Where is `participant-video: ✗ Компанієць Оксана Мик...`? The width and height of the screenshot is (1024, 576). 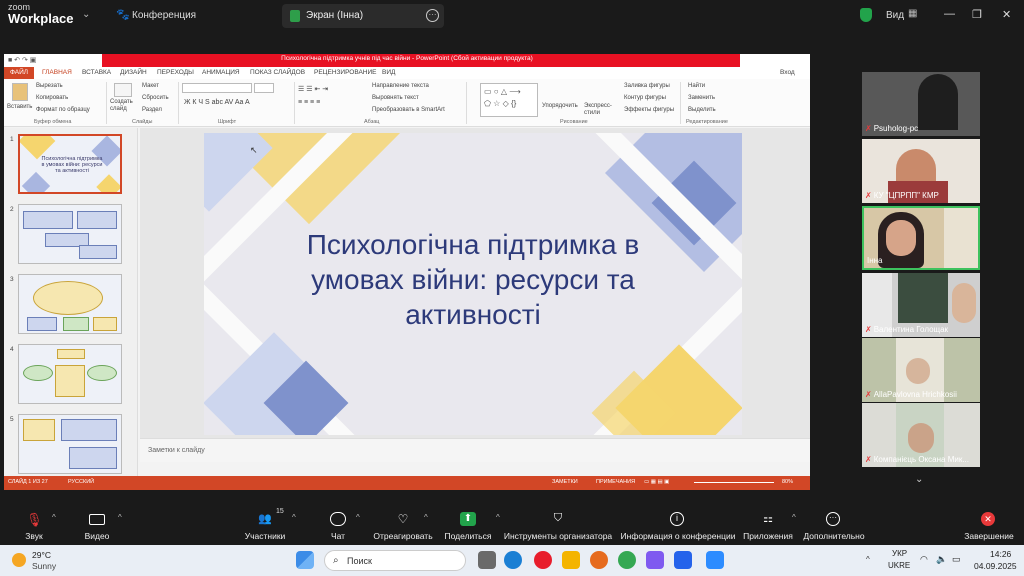 participant-video: ✗ Компанієць Оксана Мик... is located at coordinates (921, 435).